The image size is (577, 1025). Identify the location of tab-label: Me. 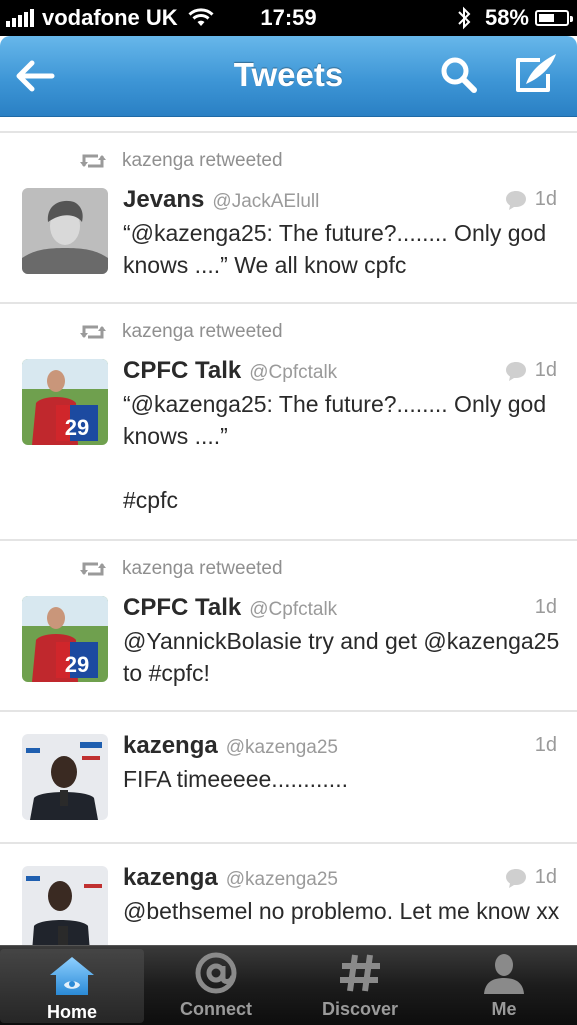
(504, 1009).